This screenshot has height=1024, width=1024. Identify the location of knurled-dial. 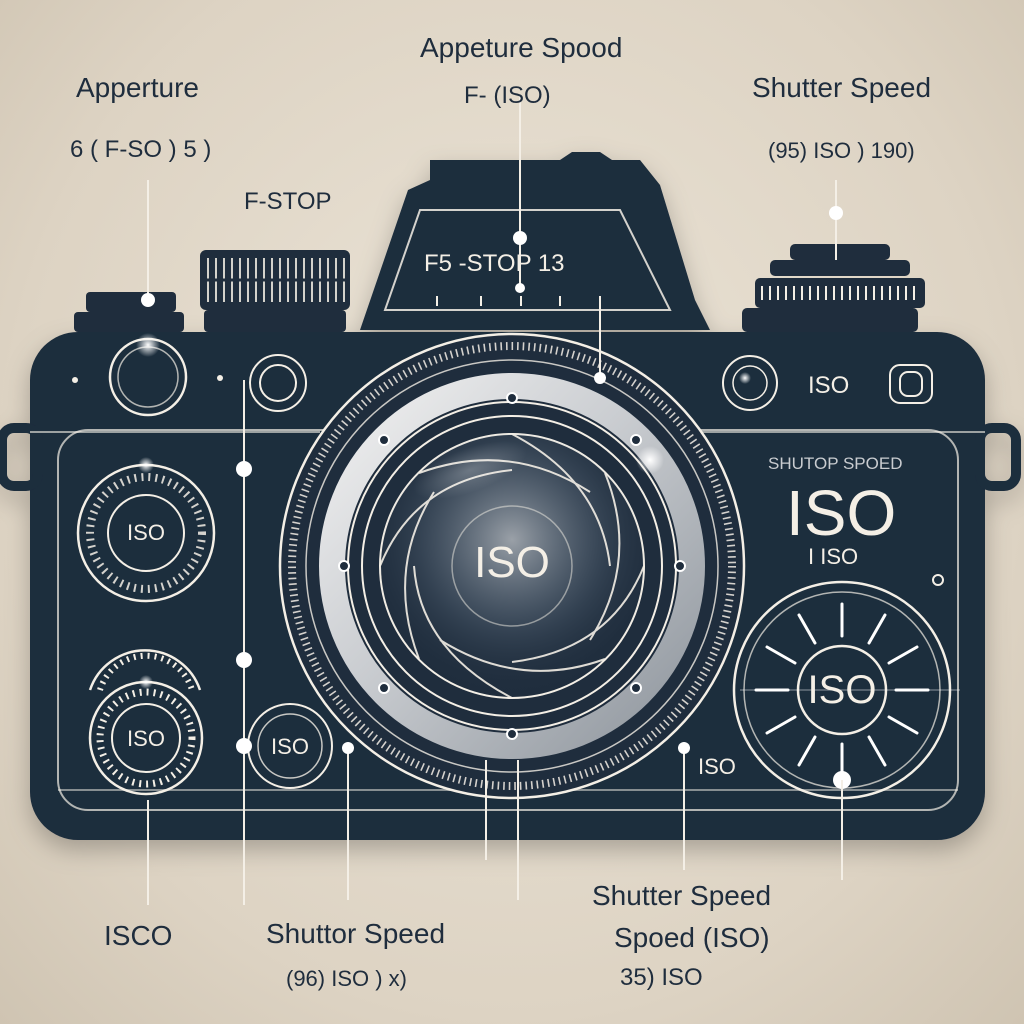
(275, 291).